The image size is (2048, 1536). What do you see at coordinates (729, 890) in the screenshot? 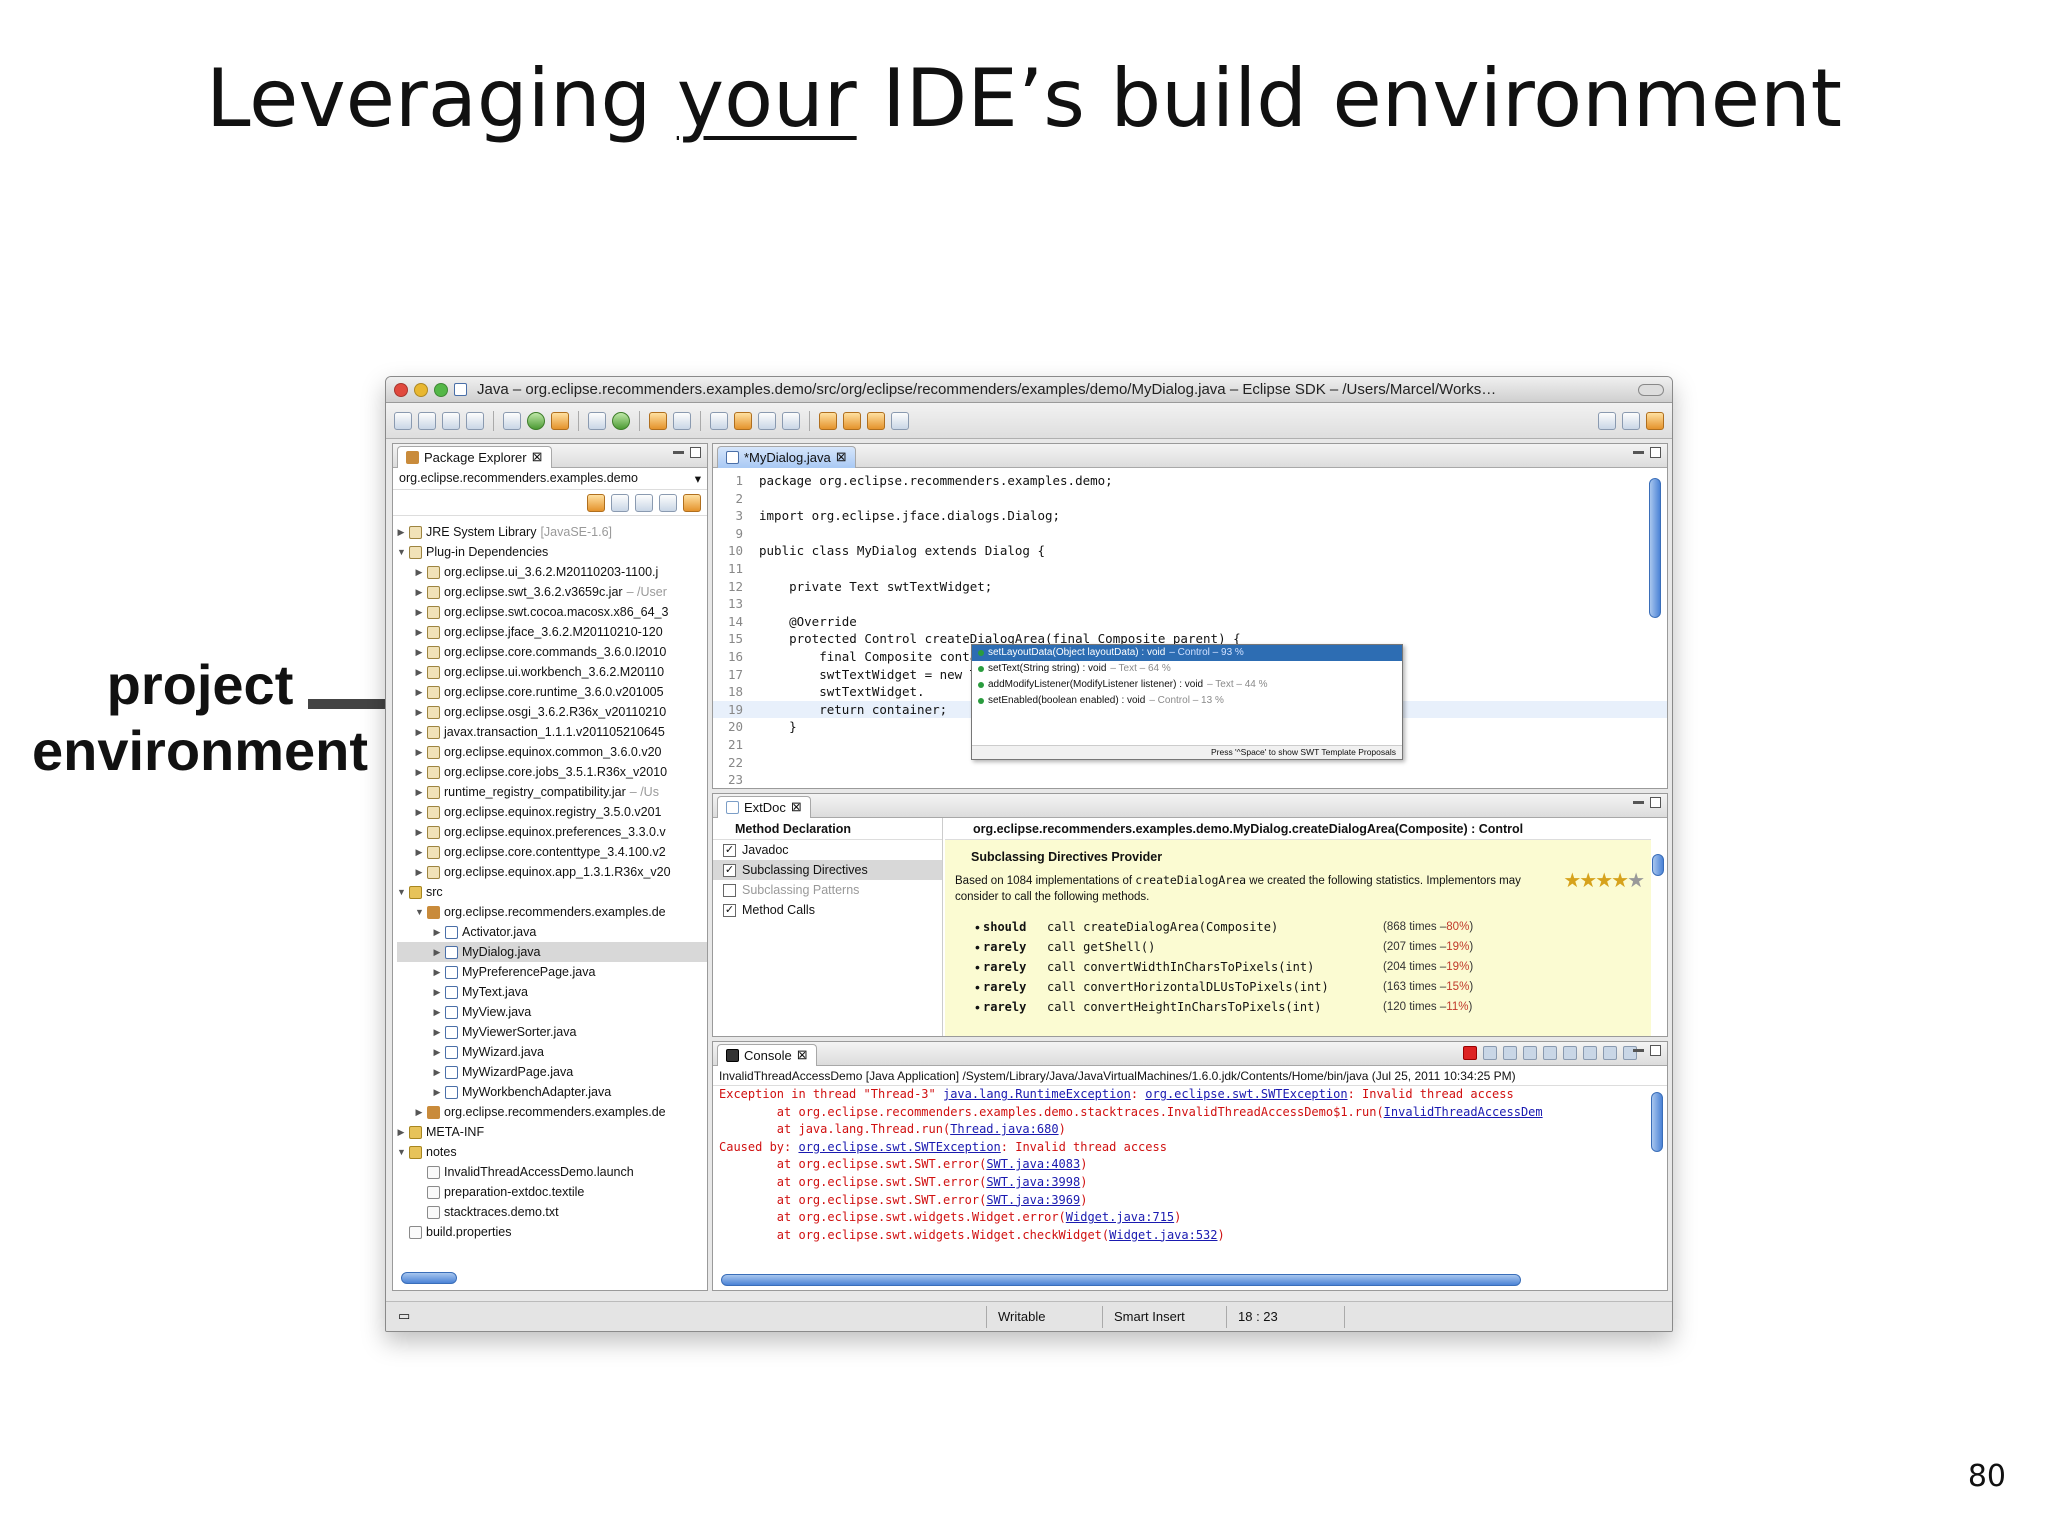
I see `provider-checkbox` at bounding box center [729, 890].